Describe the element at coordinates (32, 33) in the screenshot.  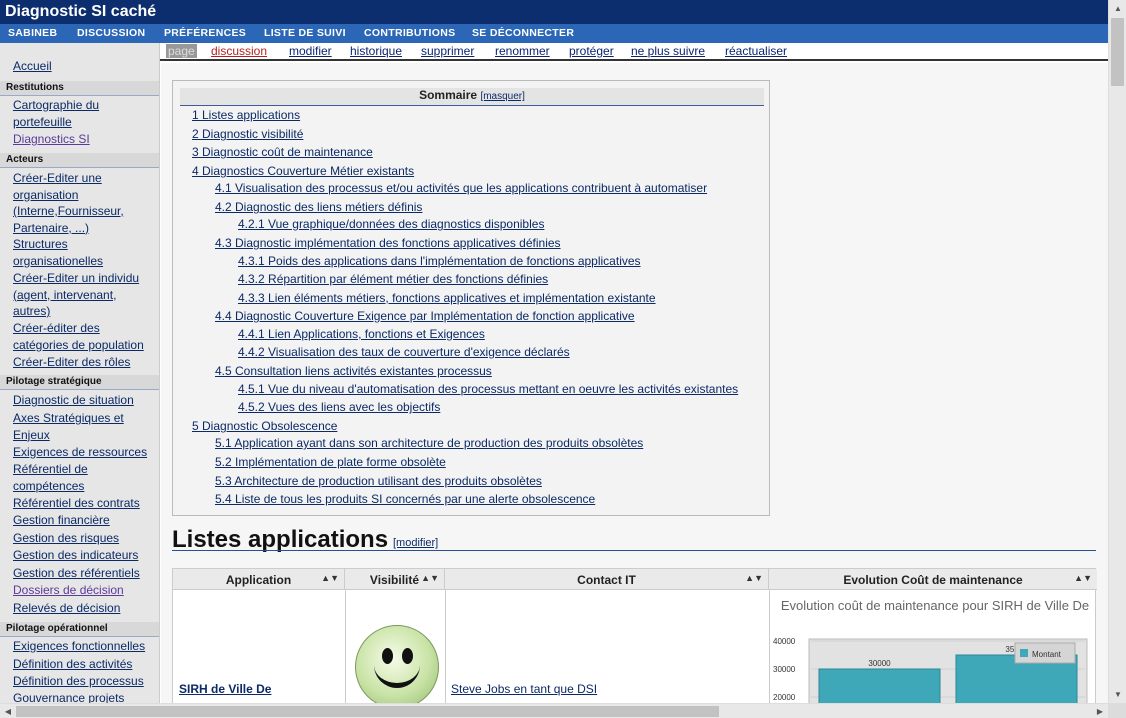
I see `user-menu-user: SABINEB` at that location.